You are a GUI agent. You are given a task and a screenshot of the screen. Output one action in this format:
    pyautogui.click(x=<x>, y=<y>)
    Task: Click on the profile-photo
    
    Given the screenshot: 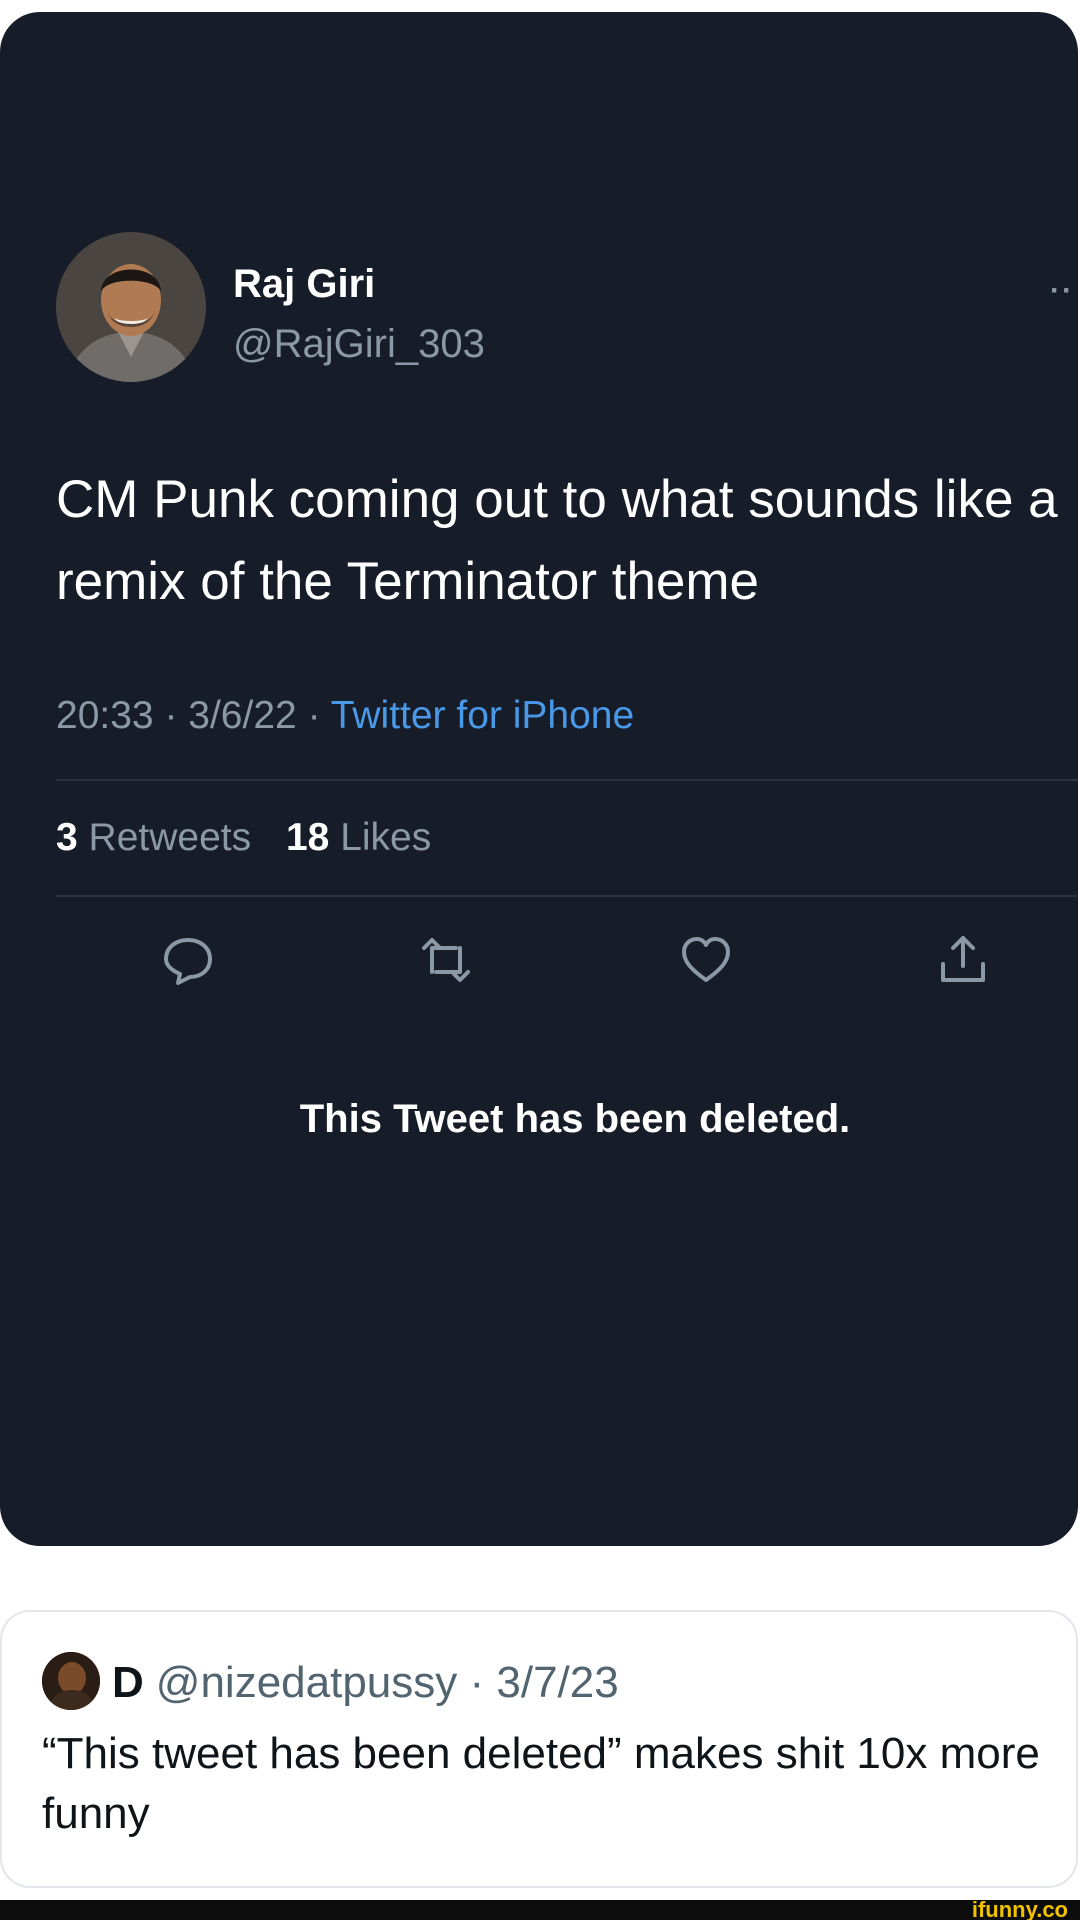 What is the action you would take?
    pyautogui.click(x=131, y=307)
    